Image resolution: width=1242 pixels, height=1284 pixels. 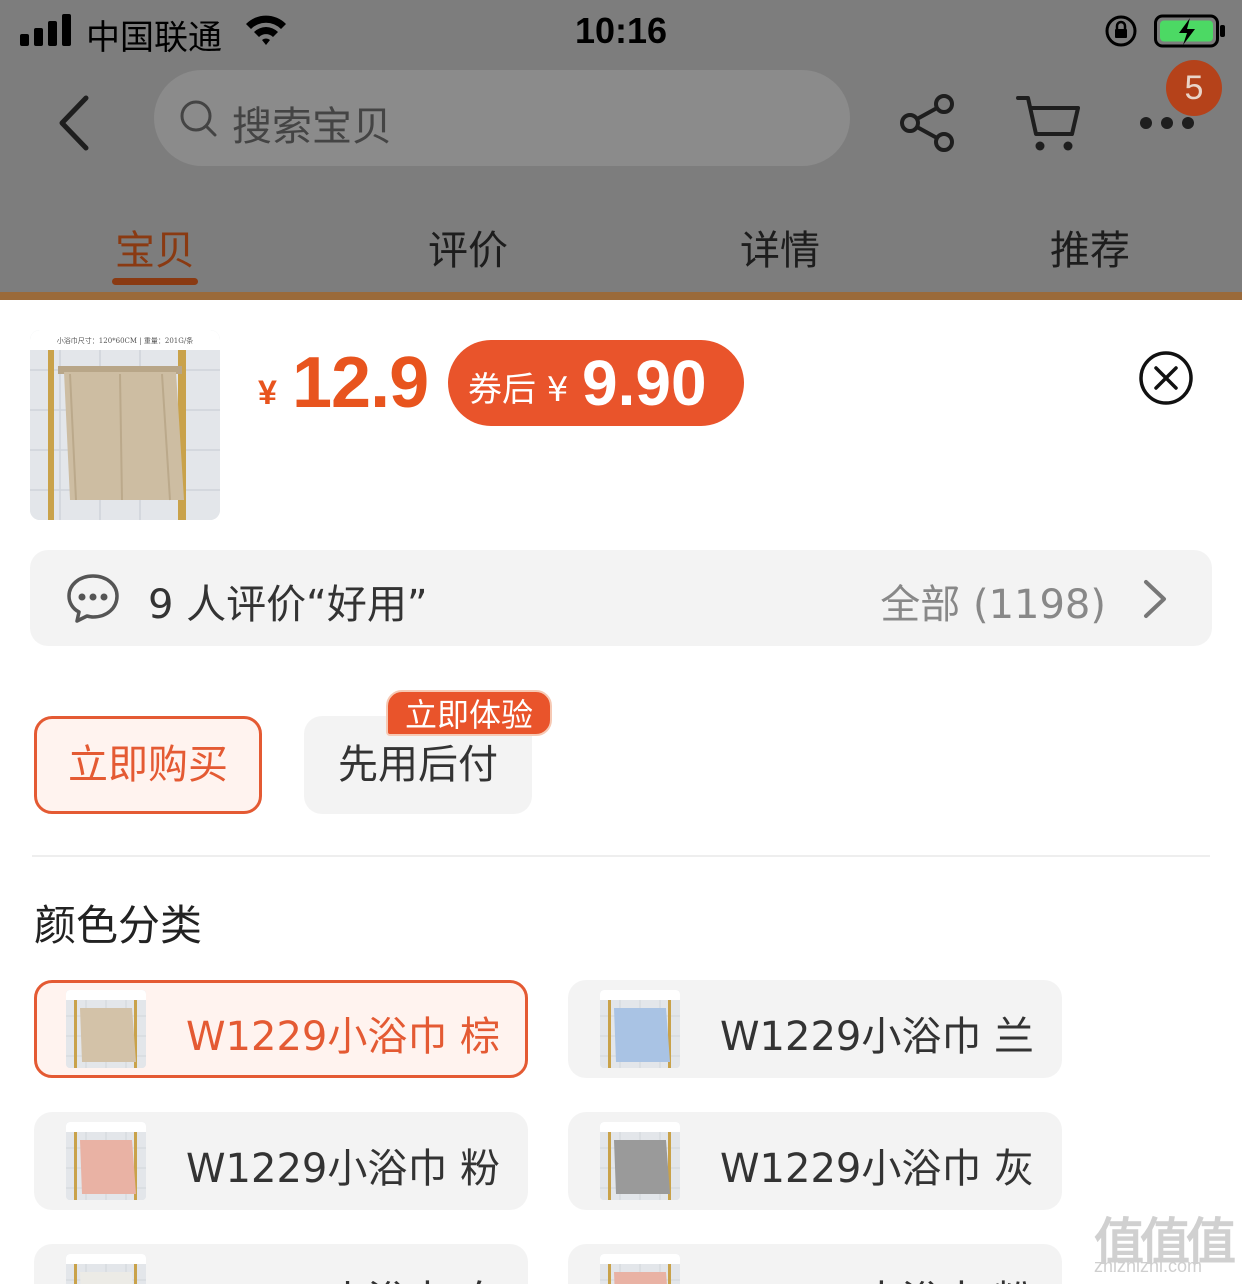 I want to click on chat-bubble-icon, so click(x=93, y=598).